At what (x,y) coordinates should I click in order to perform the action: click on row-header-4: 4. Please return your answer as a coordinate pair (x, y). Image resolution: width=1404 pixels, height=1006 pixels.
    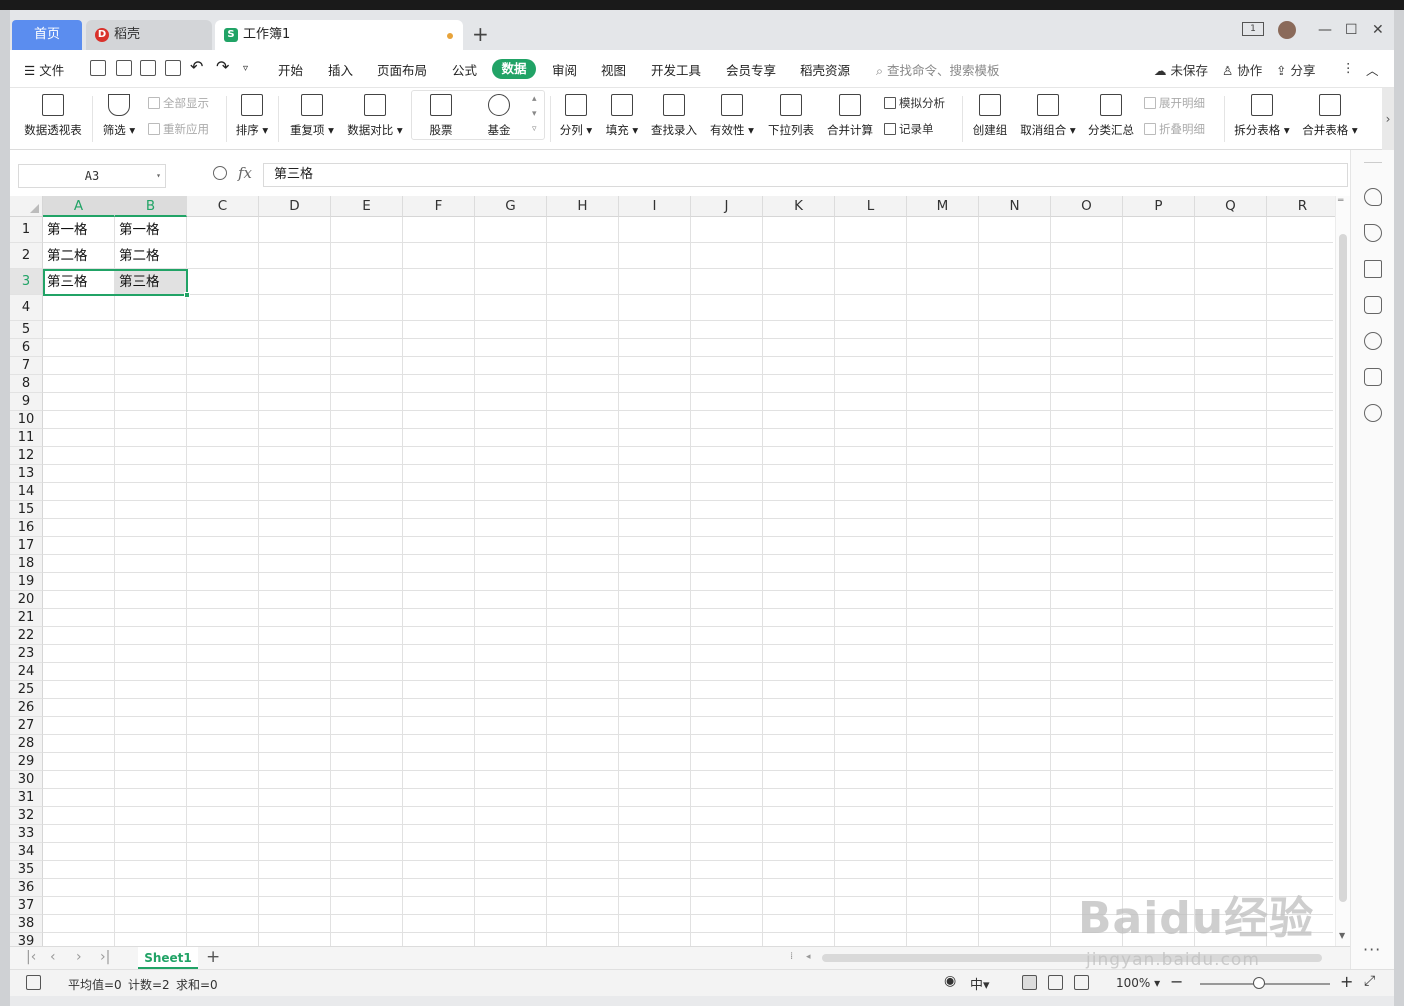
    Looking at the image, I should click on (26, 308).